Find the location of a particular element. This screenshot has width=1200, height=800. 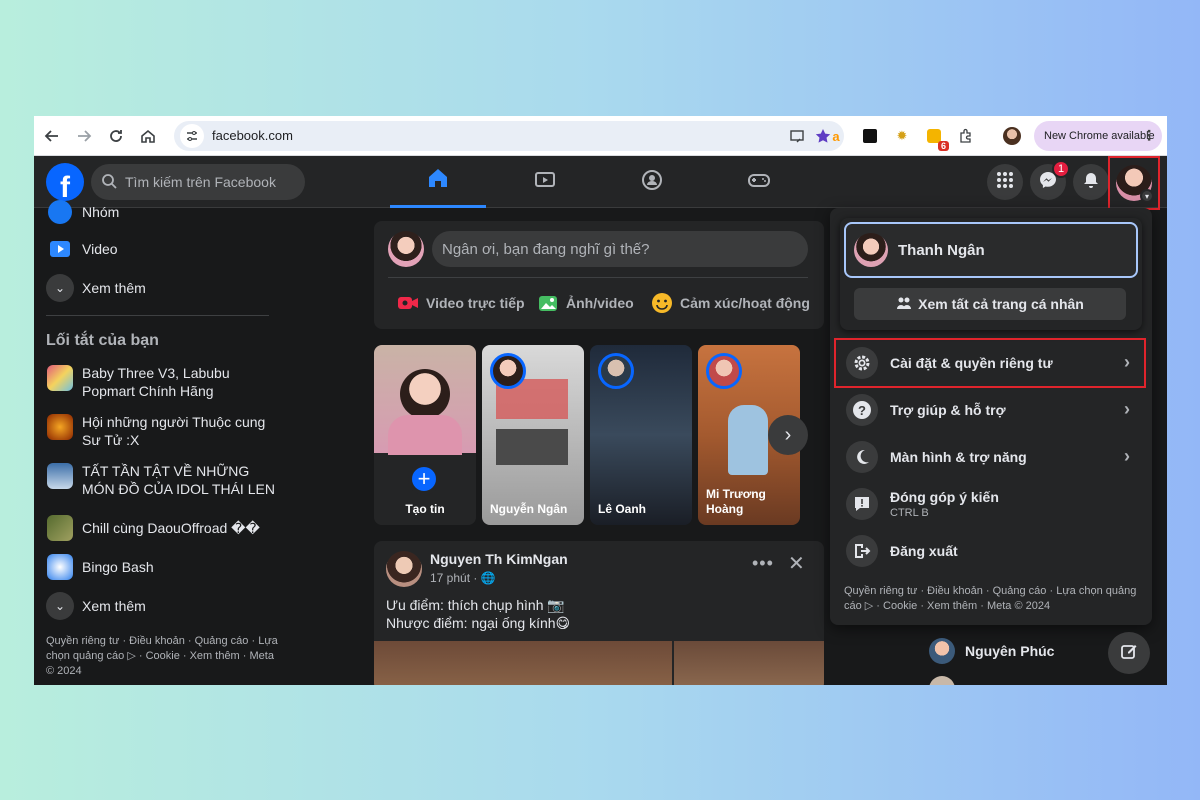

browser-profile-avatar is located at coordinates (1012, 136).